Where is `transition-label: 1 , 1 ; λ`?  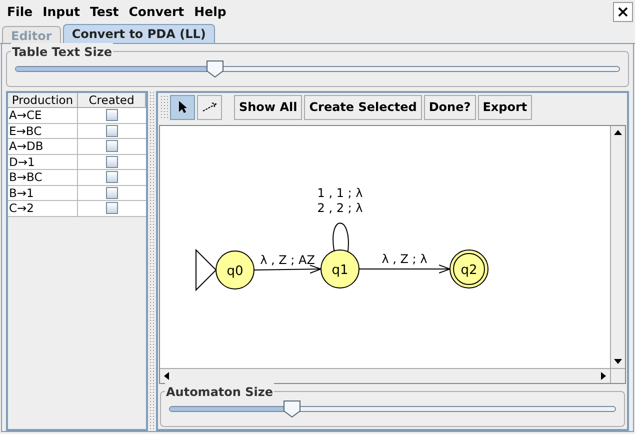 transition-label: 1 , 1 ; λ is located at coordinates (340, 193).